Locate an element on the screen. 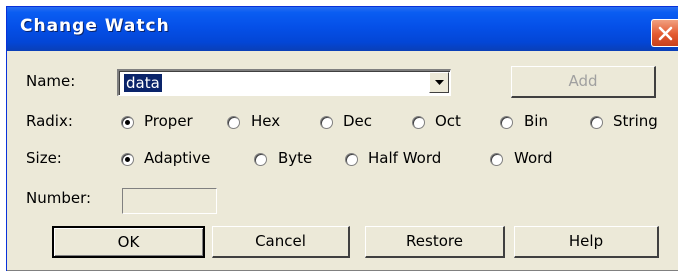 This screenshot has width=678, height=271. size-label: Size: is located at coordinates (44, 158).